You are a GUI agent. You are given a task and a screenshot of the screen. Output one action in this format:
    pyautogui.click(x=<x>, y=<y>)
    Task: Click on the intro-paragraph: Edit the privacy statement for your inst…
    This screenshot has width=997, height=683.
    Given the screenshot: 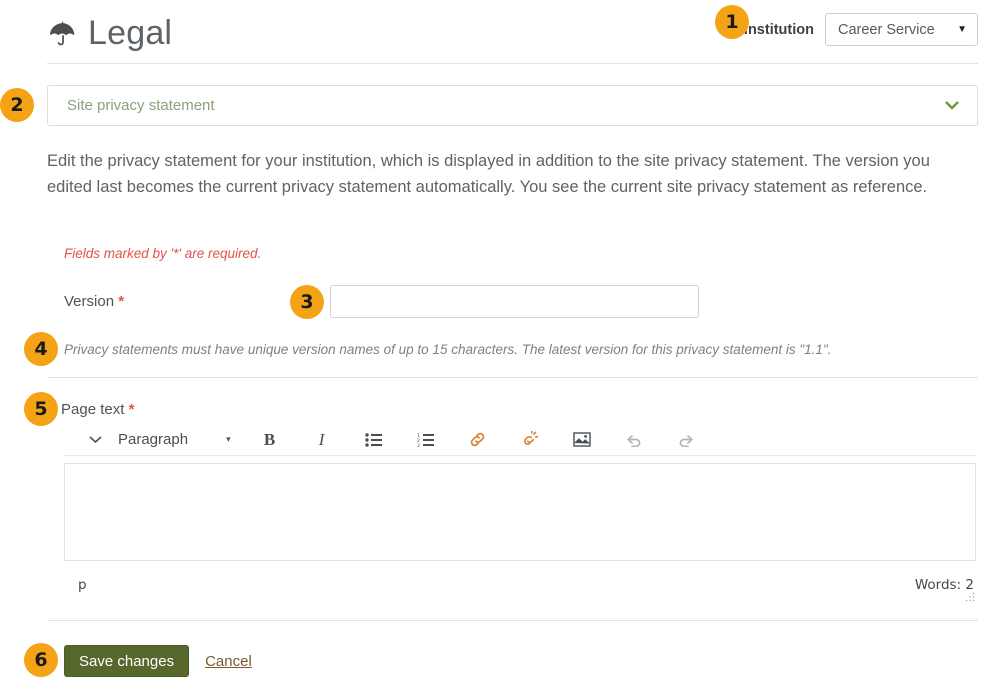 What is the action you would take?
    pyautogui.click(x=488, y=174)
    